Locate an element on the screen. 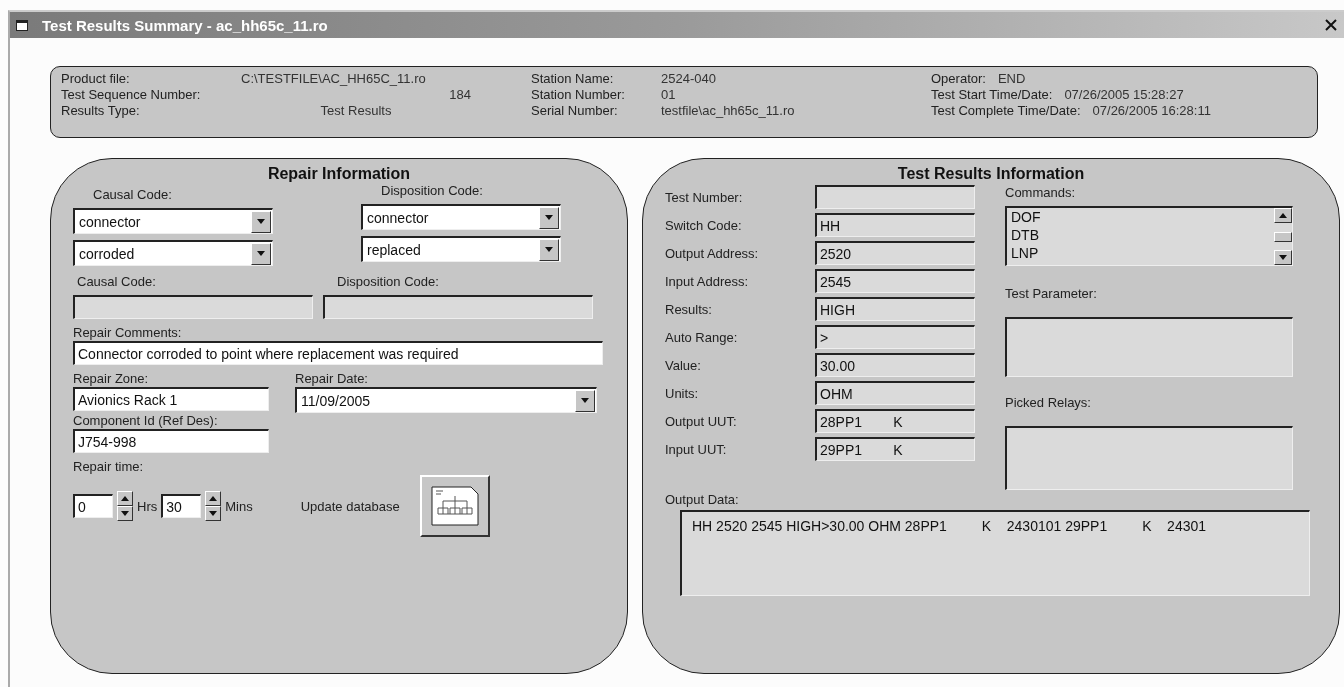 Image resolution: width=1344 pixels, height=687 pixels. unit-label: Mins is located at coordinates (239, 506).